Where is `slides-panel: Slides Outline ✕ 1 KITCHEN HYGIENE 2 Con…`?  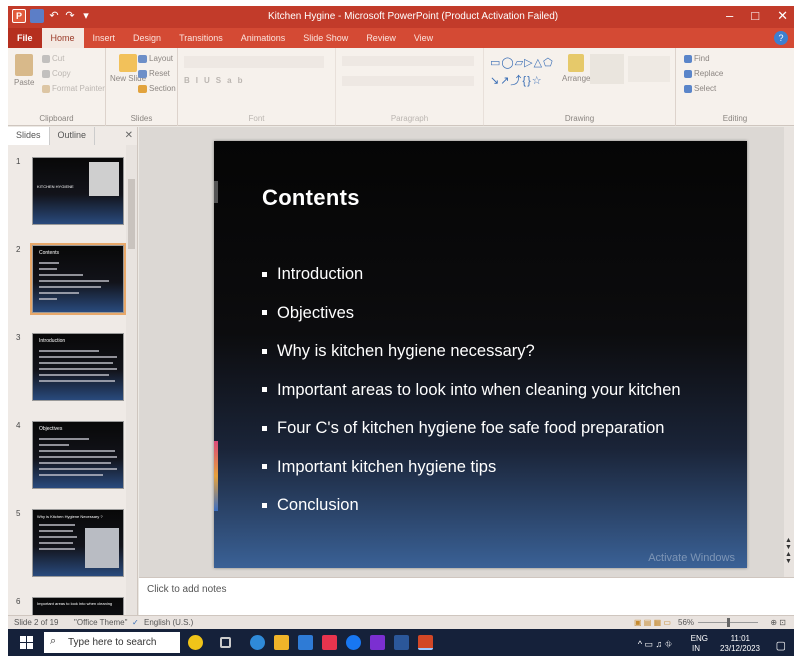
slides-panel: Slides Outline ✕ 1 KITCHEN HYGIENE 2 Con… is located at coordinates (73, 371).